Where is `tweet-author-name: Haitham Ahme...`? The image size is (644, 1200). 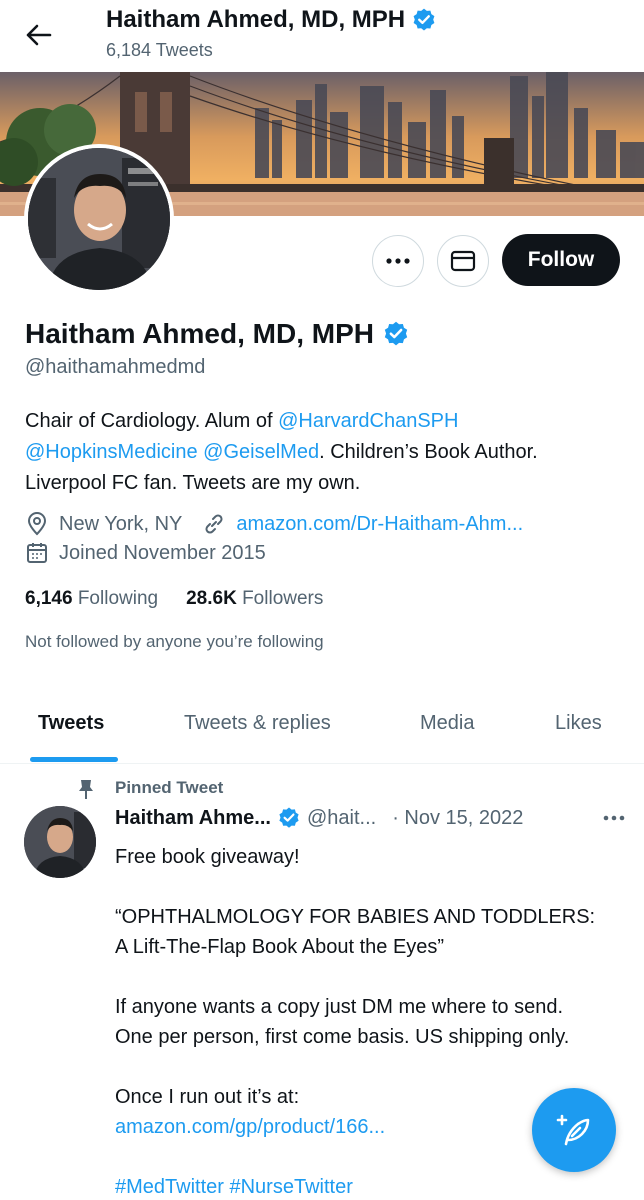 tweet-author-name: Haitham Ahme... is located at coordinates (193, 818).